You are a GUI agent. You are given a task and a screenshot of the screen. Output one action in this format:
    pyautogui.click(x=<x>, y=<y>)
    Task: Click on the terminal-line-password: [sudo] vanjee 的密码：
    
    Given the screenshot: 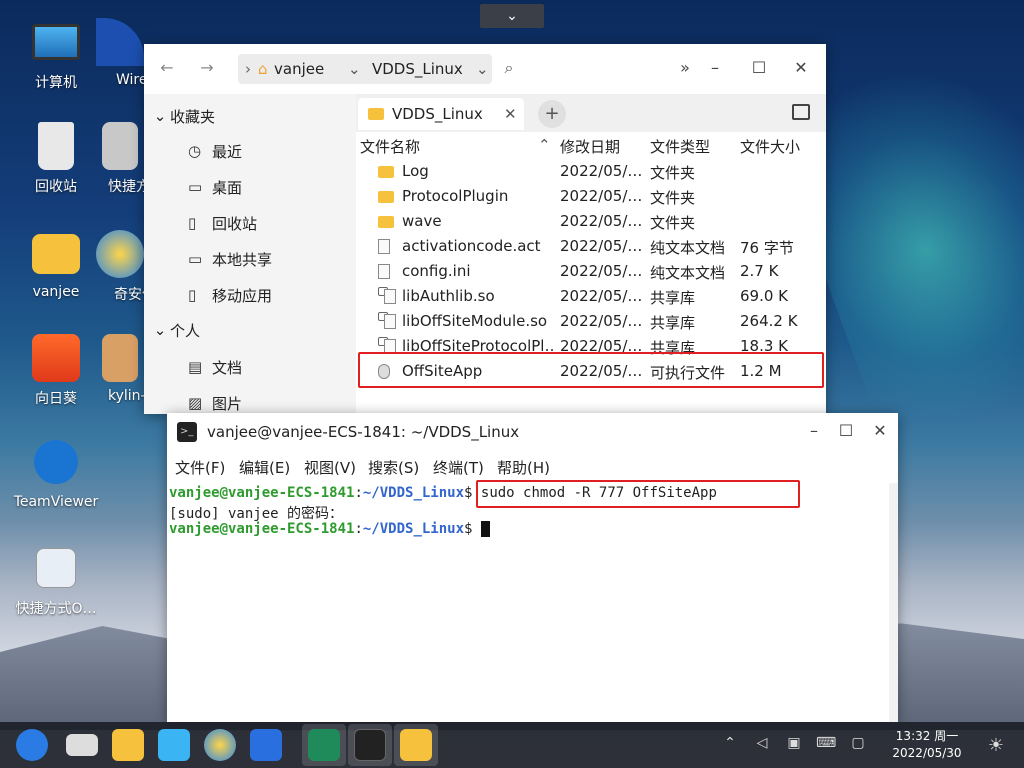 What is the action you would take?
    pyautogui.click(x=256, y=514)
    